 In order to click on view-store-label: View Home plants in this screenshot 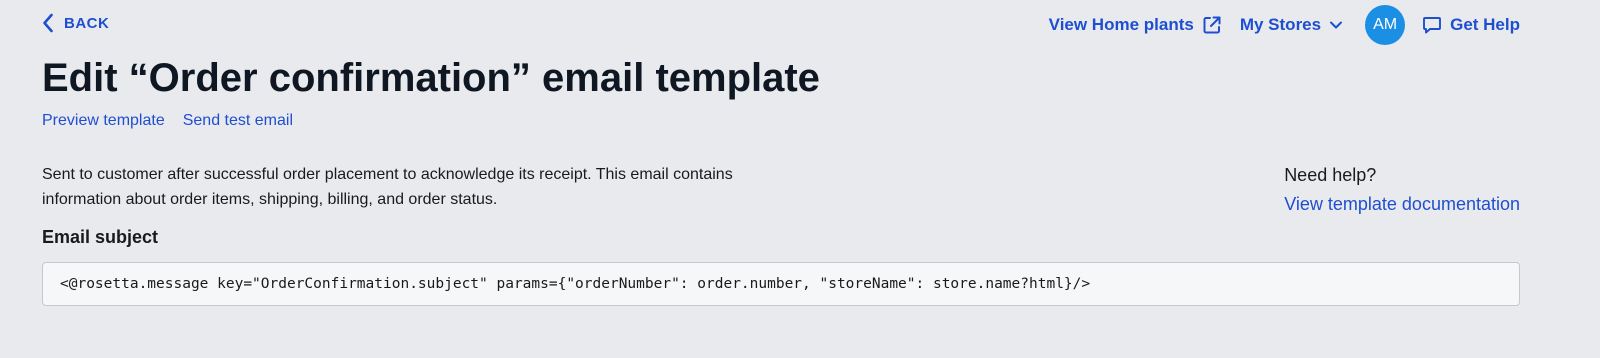, I will do `click(1121, 24)`.